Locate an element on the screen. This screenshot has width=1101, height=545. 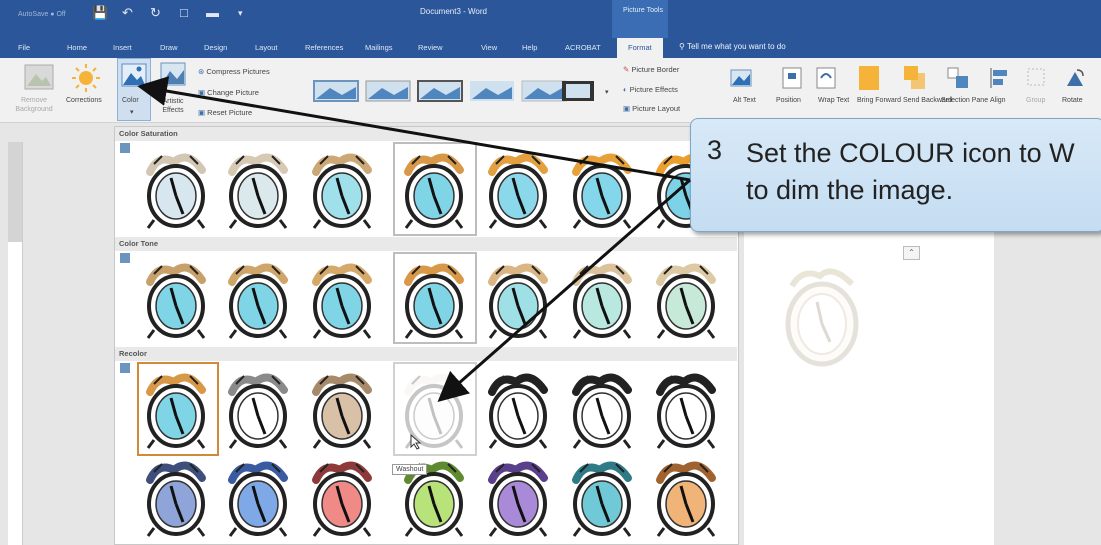
arrow-to-washout-swatch is located at coordinates (564, 290).